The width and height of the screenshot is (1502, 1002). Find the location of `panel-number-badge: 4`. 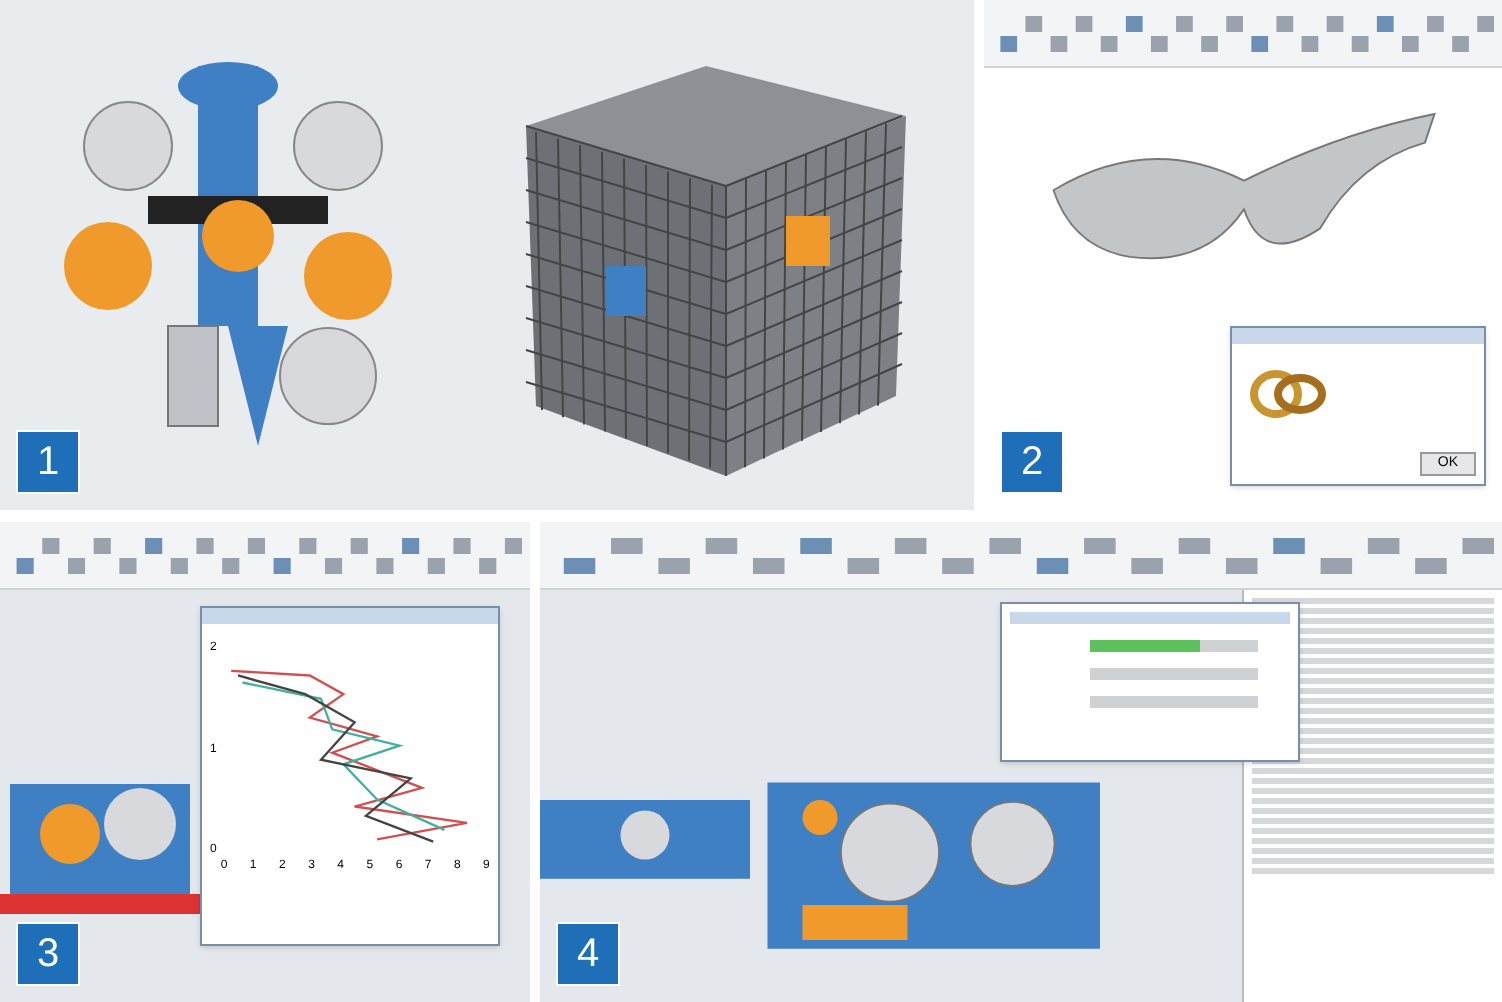

panel-number-badge: 4 is located at coordinates (588, 954).